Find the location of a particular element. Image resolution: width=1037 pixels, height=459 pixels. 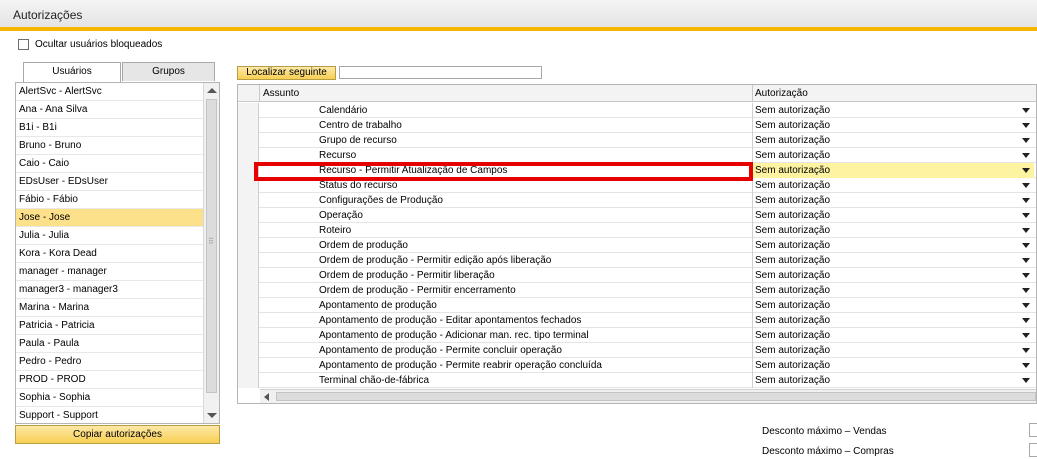

user-list-item: Support - Support is located at coordinates (109, 415).